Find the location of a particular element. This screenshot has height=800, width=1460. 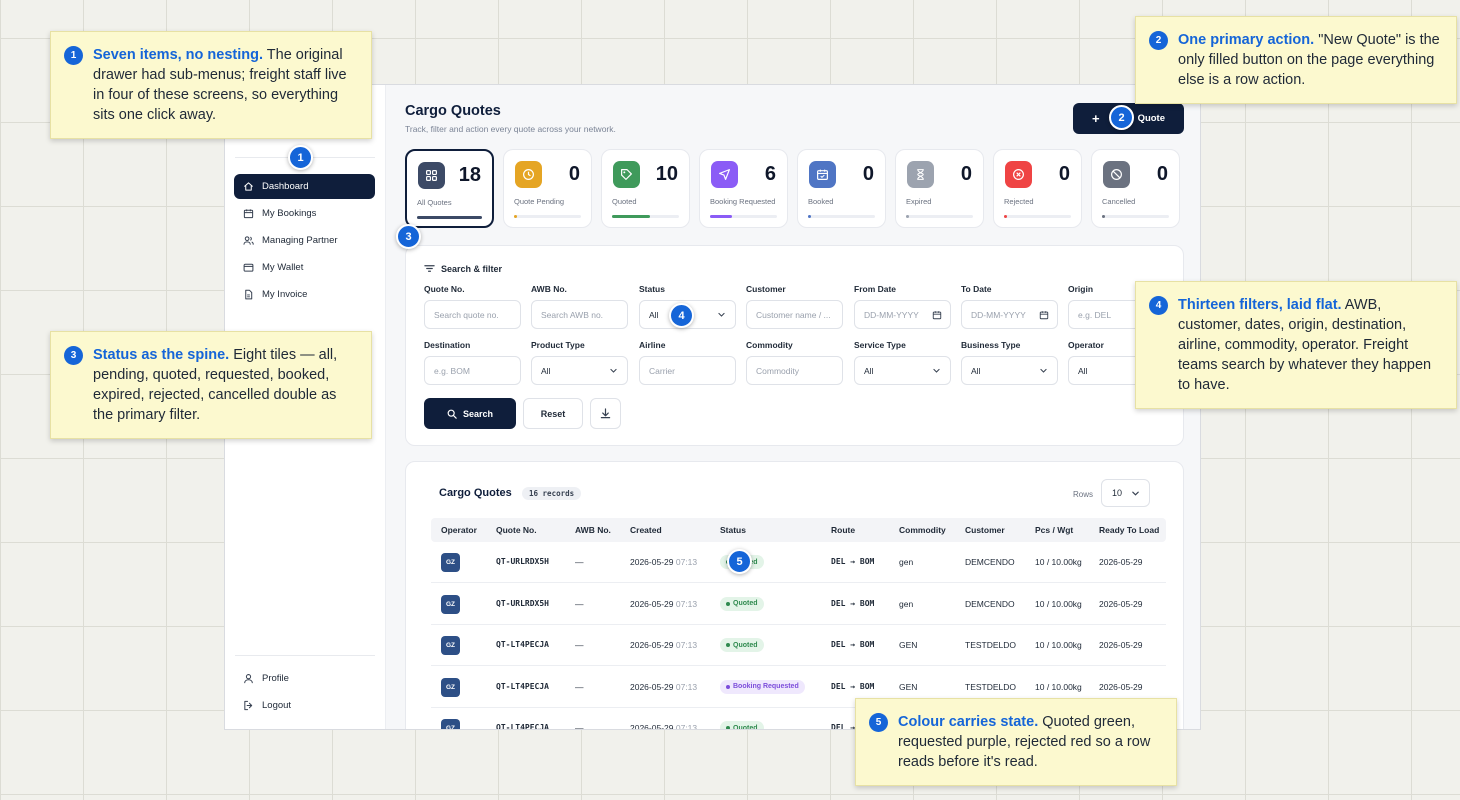

tile-label: Rejected is located at coordinates (1019, 201).